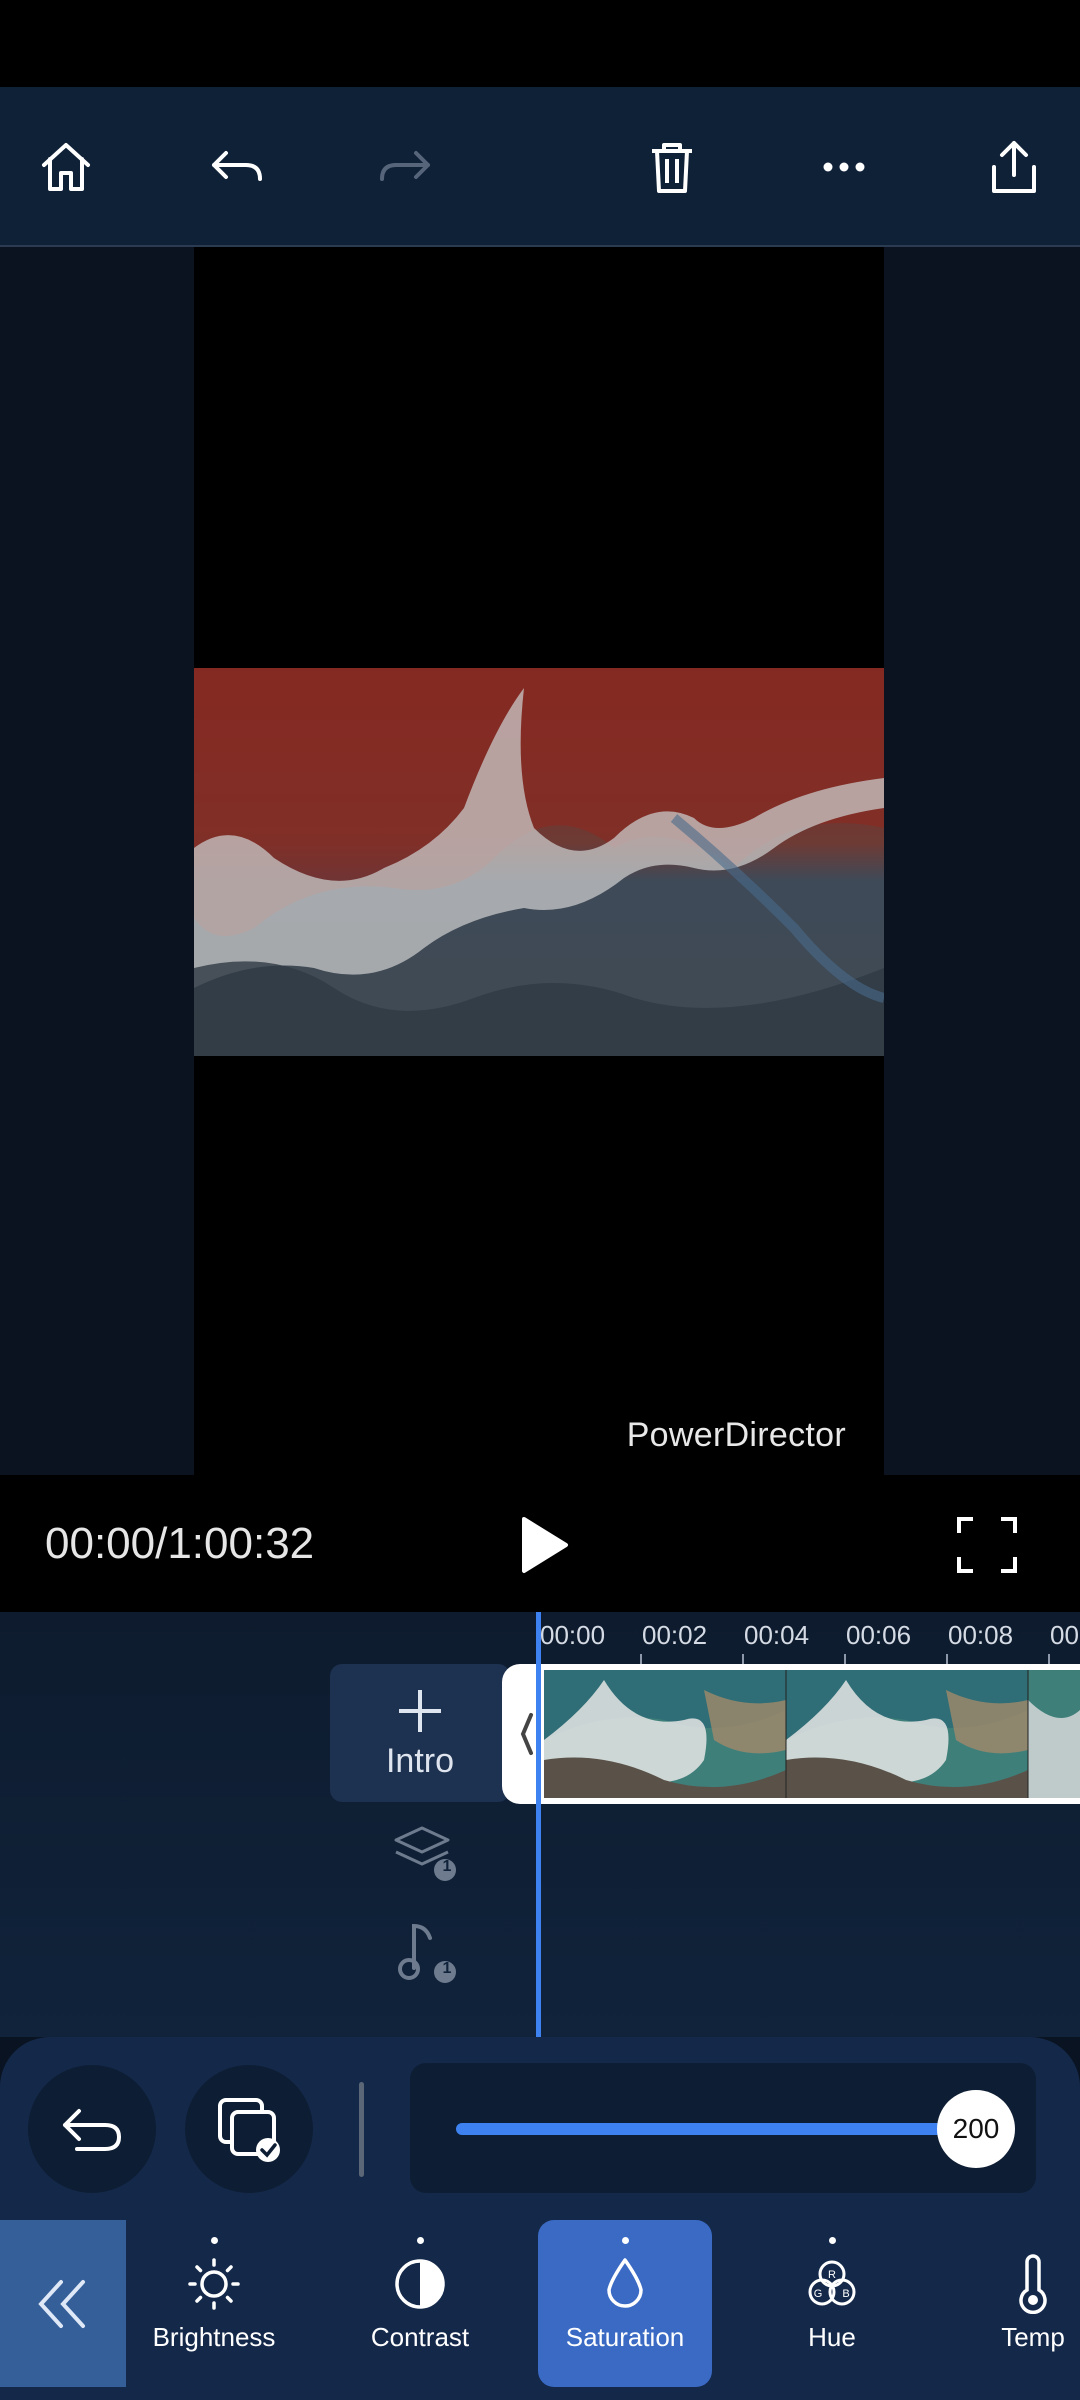 Image resolution: width=1080 pixels, height=2400 pixels. What do you see at coordinates (214, 2337) in the screenshot?
I see `tab-label: Brightness` at bounding box center [214, 2337].